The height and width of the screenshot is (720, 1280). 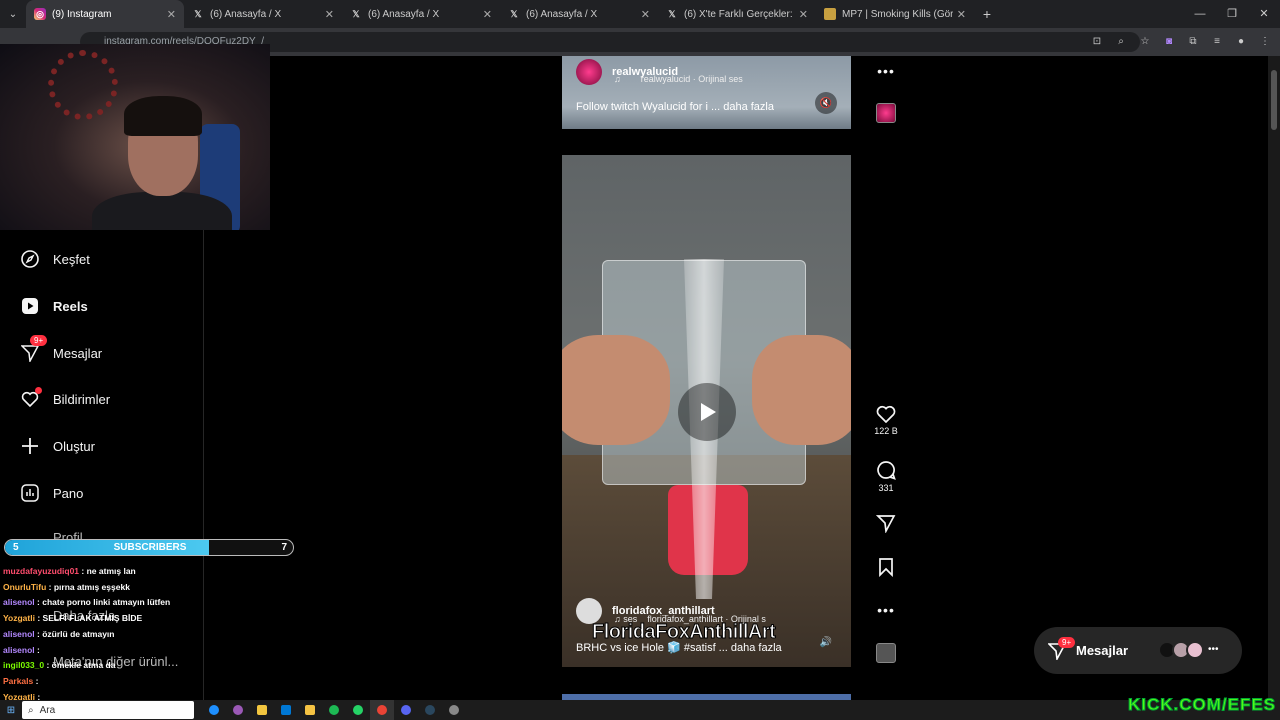 I want to click on chat-message: alisenol : özürlü de atmayın, so click(x=153, y=635).